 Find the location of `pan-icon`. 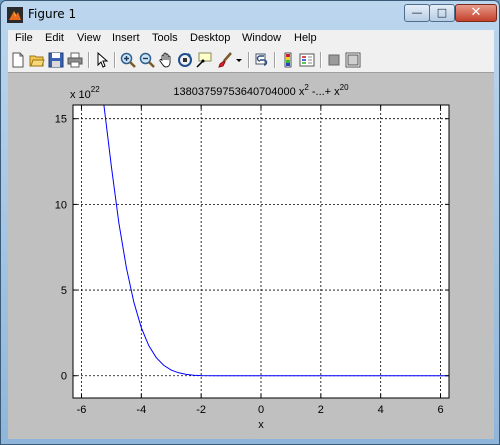

pan-icon is located at coordinates (166, 60).